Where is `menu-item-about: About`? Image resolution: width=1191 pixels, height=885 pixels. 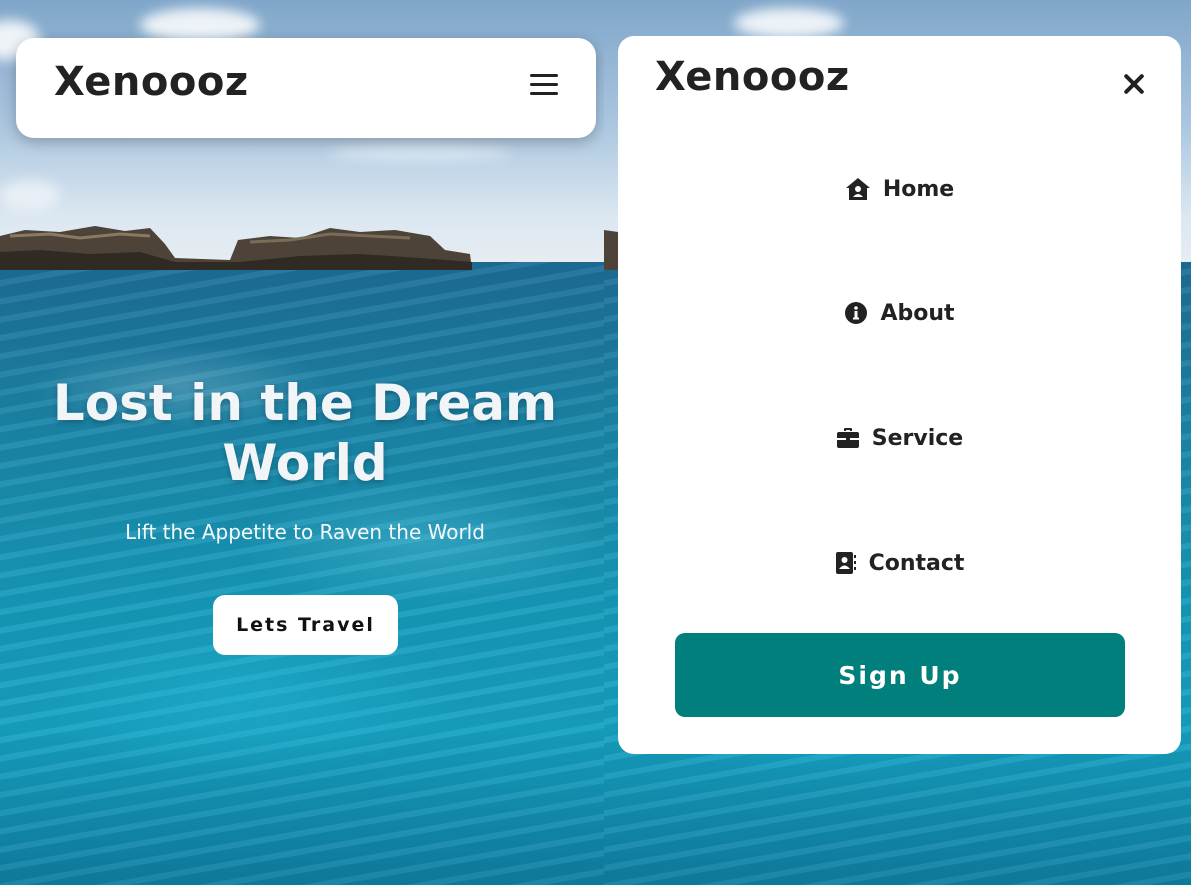 menu-item-about: About is located at coordinates (899, 313).